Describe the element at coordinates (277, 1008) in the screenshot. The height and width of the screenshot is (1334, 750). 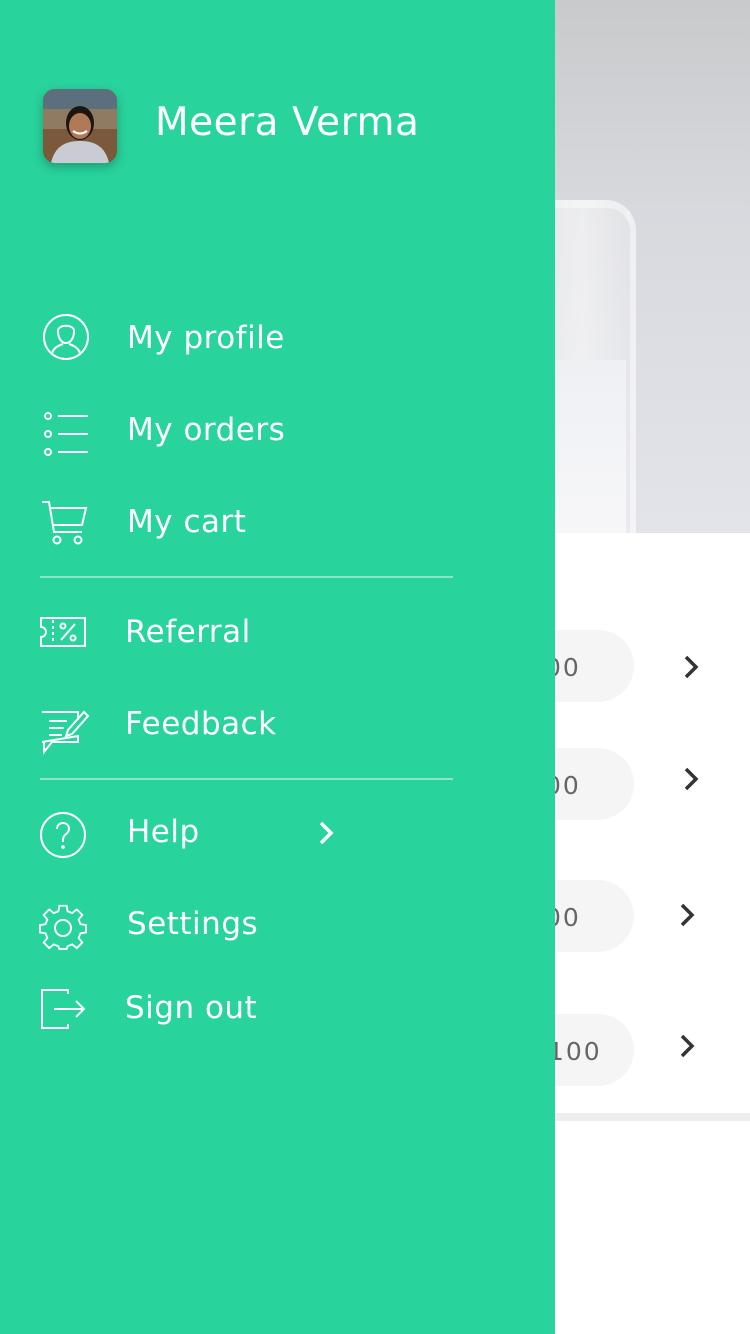
I see `menu-item-sign-out: Sign out` at that location.